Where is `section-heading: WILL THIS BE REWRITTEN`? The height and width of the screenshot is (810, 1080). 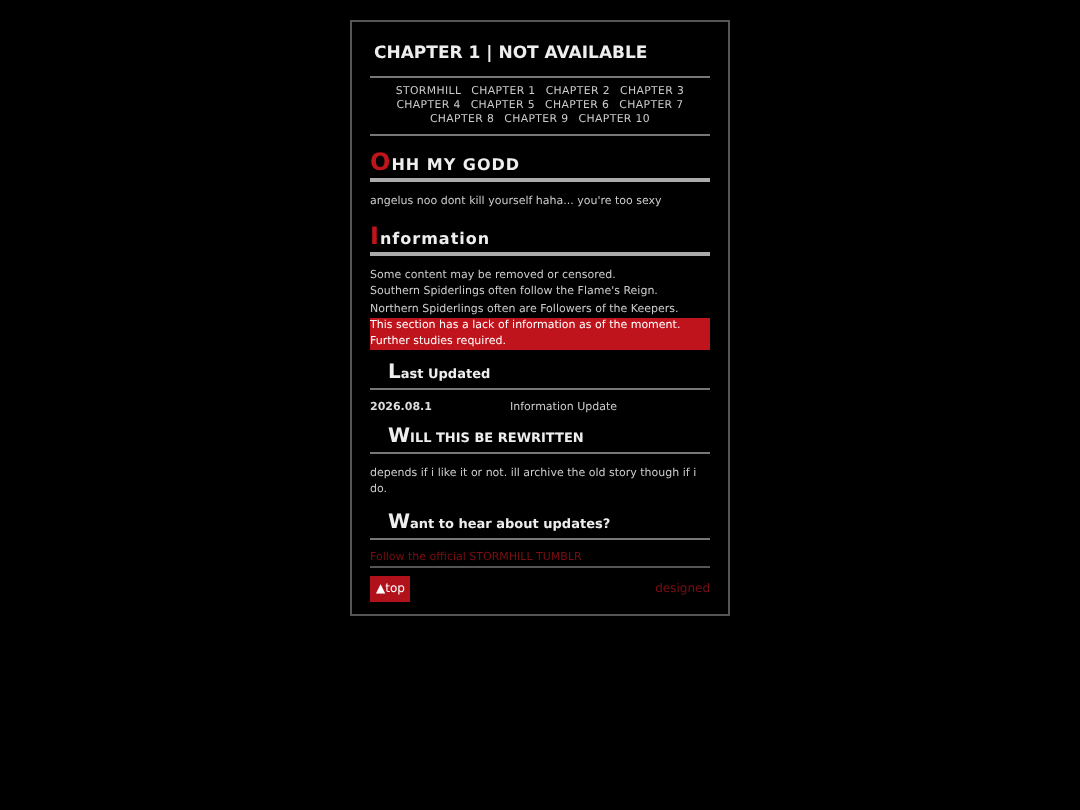
section-heading: WILL THIS BE REWRITTEN is located at coordinates (540, 440).